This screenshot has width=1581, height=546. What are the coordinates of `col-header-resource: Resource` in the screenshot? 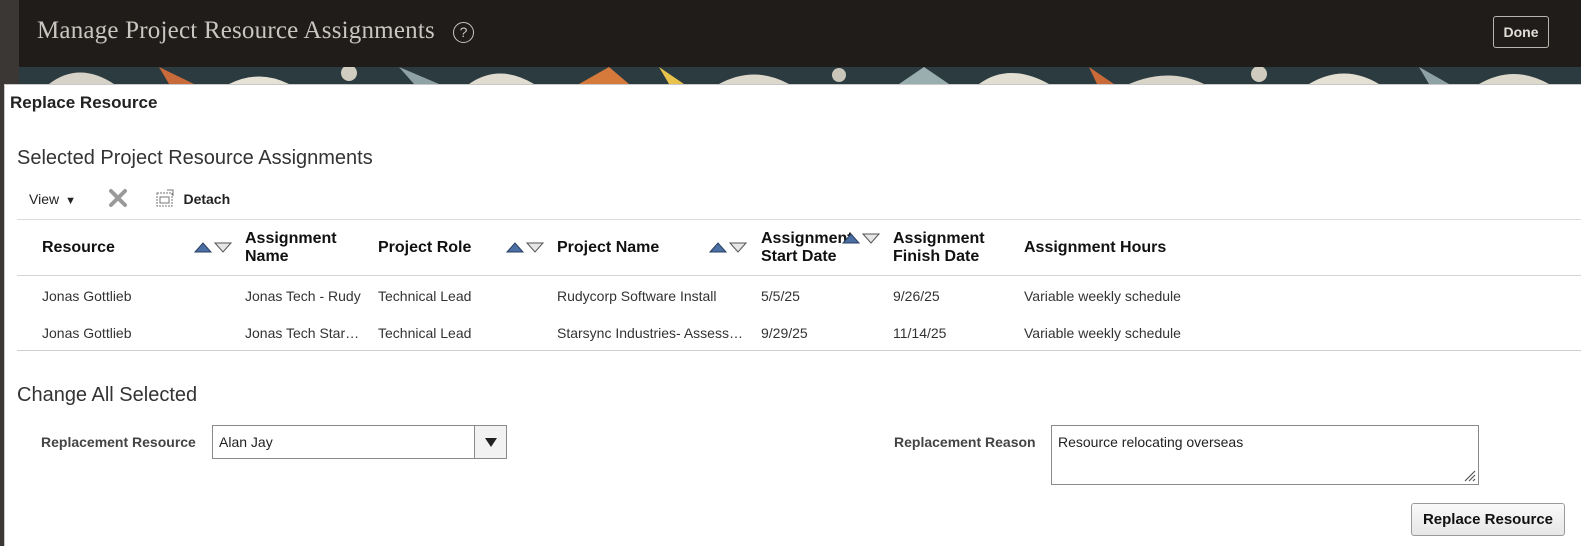 It's located at (117, 248).